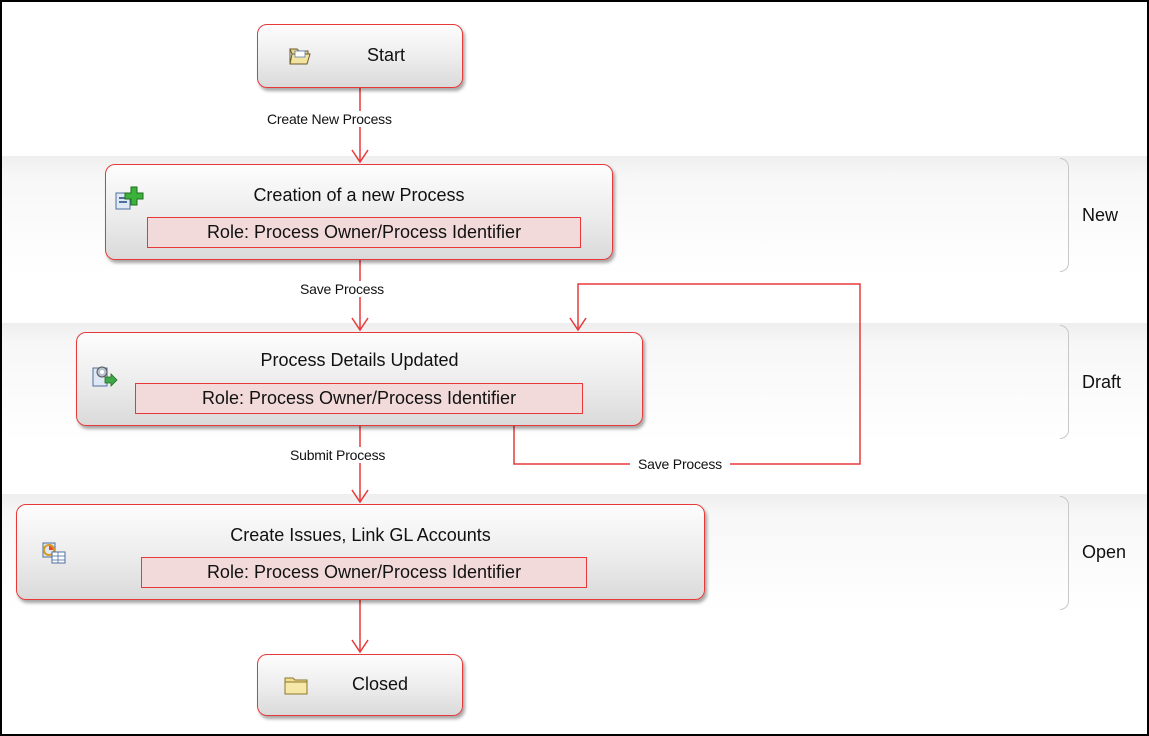 This screenshot has height=736, width=1149. Describe the element at coordinates (359, 398) in the screenshot. I see `node-details-role: Role: Process Owner/Process Identifier` at that location.